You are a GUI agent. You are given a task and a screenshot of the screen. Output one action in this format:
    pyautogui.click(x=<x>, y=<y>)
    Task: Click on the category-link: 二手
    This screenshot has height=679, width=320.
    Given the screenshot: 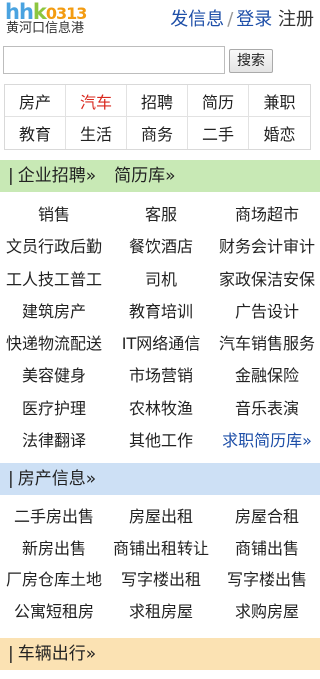 What is the action you would take?
    pyautogui.click(x=218, y=133)
    